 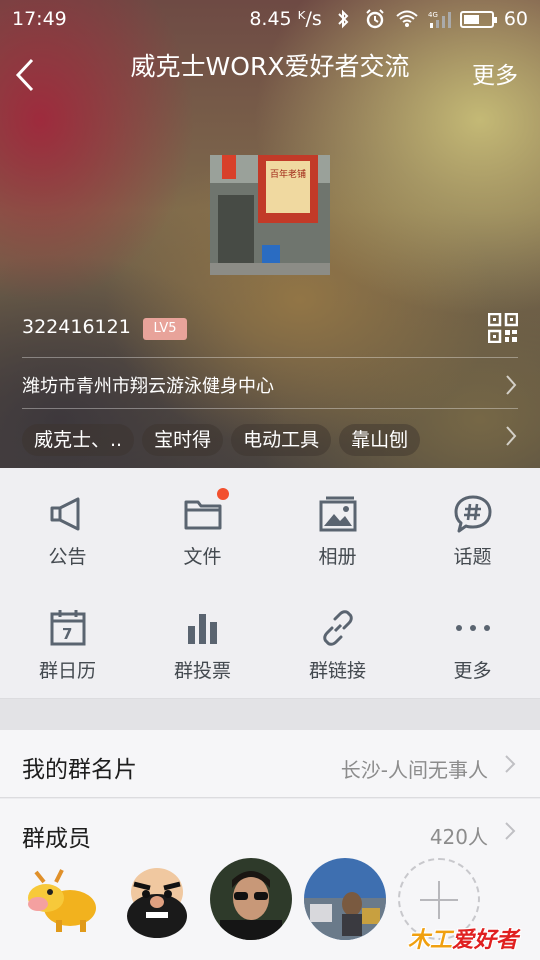 I want to click on group-members-count: 420人, so click(x=458, y=837).